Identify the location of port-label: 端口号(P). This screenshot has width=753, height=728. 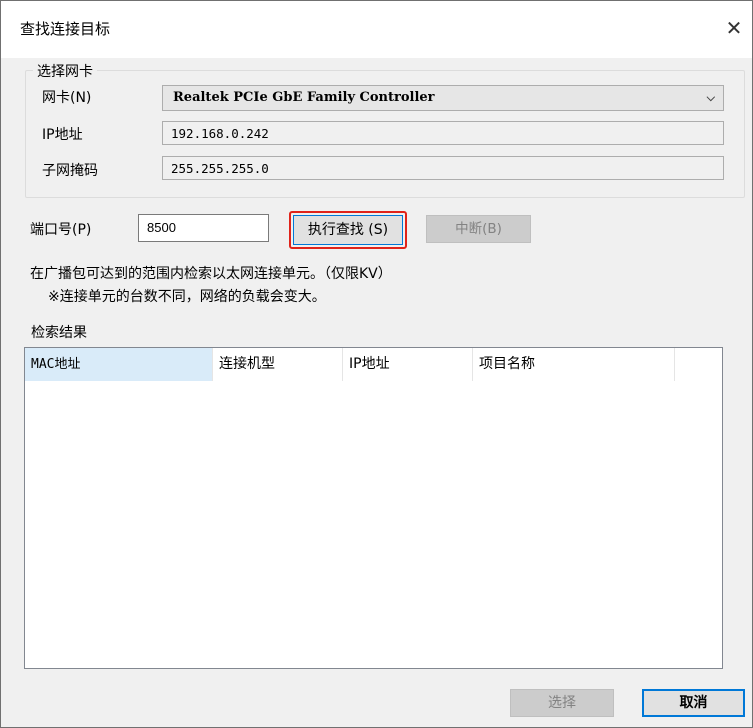
(61, 230).